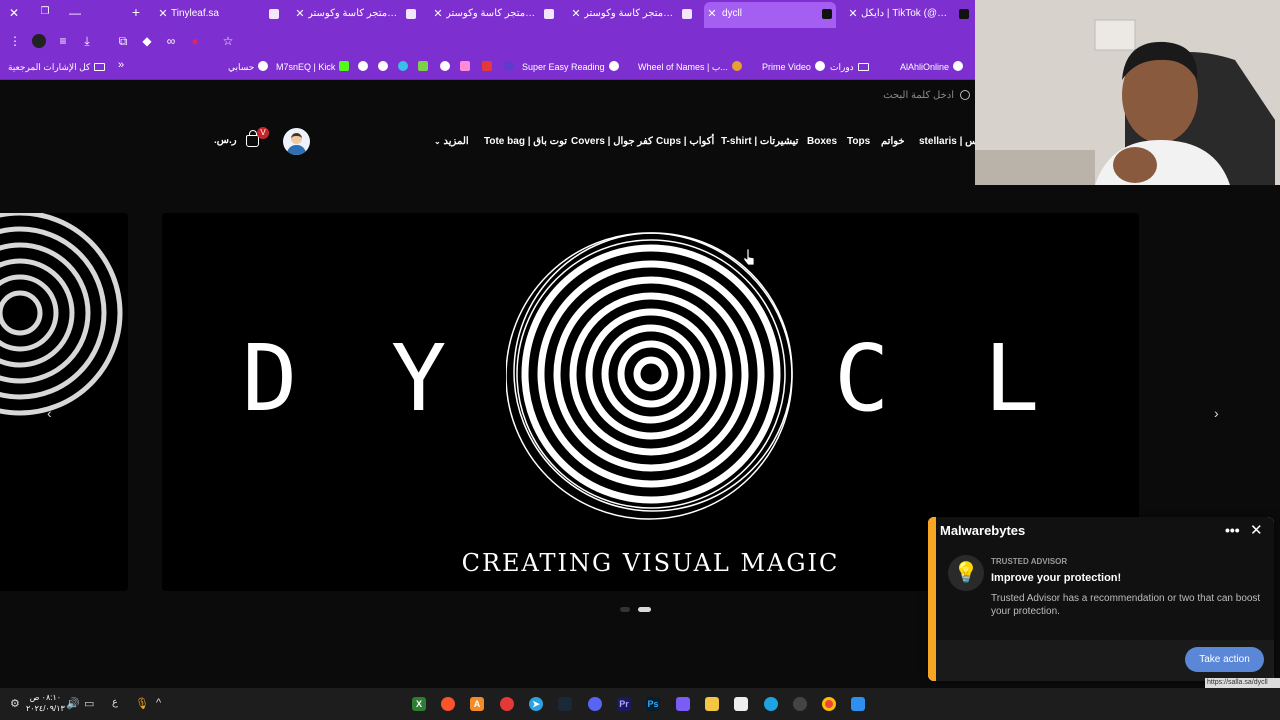  What do you see at coordinates (507, 67) in the screenshot?
I see `bookmark-purple-icon` at bounding box center [507, 67].